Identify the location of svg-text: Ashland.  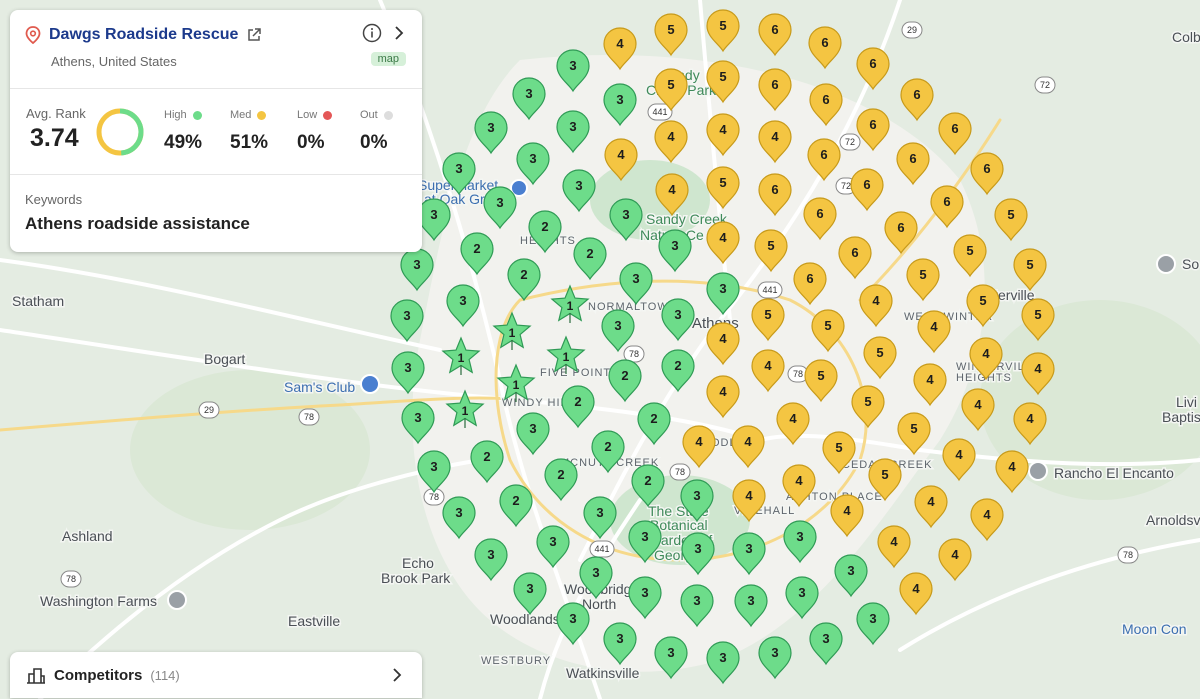
(87, 536).